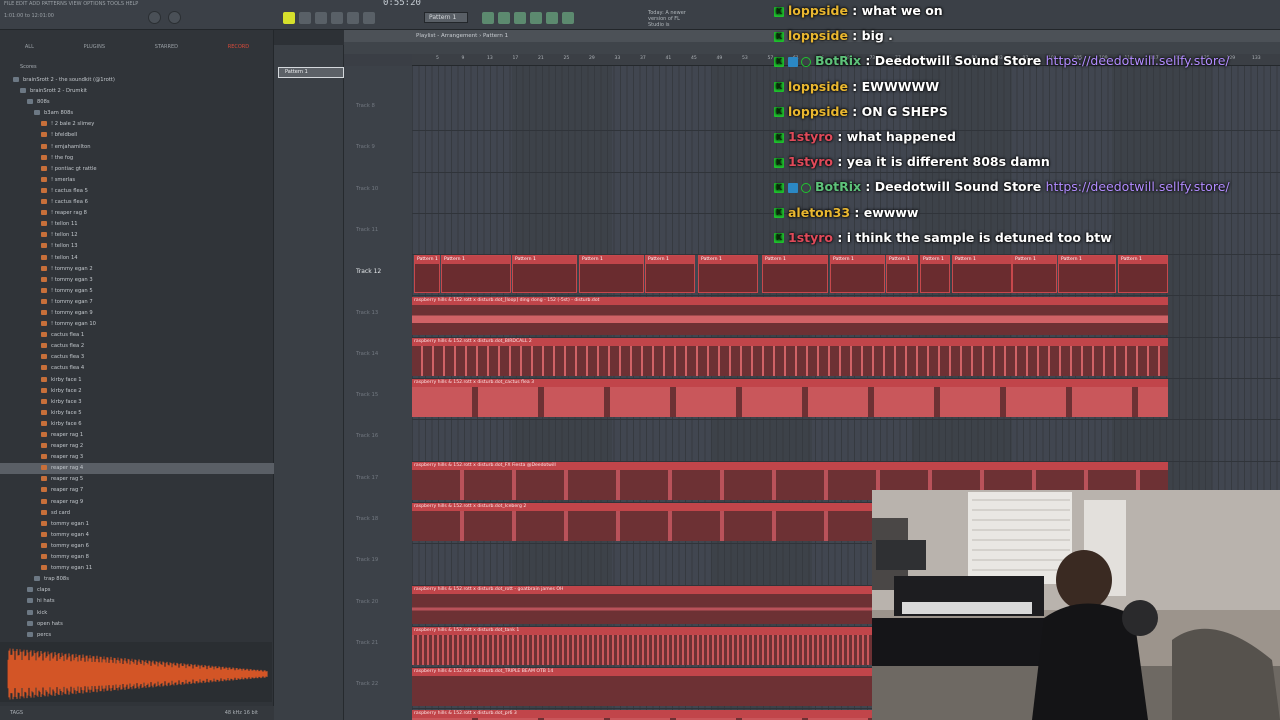  Describe the element at coordinates (137, 235) in the screenshot. I see `browser-sample: ! tellon 12` at that location.